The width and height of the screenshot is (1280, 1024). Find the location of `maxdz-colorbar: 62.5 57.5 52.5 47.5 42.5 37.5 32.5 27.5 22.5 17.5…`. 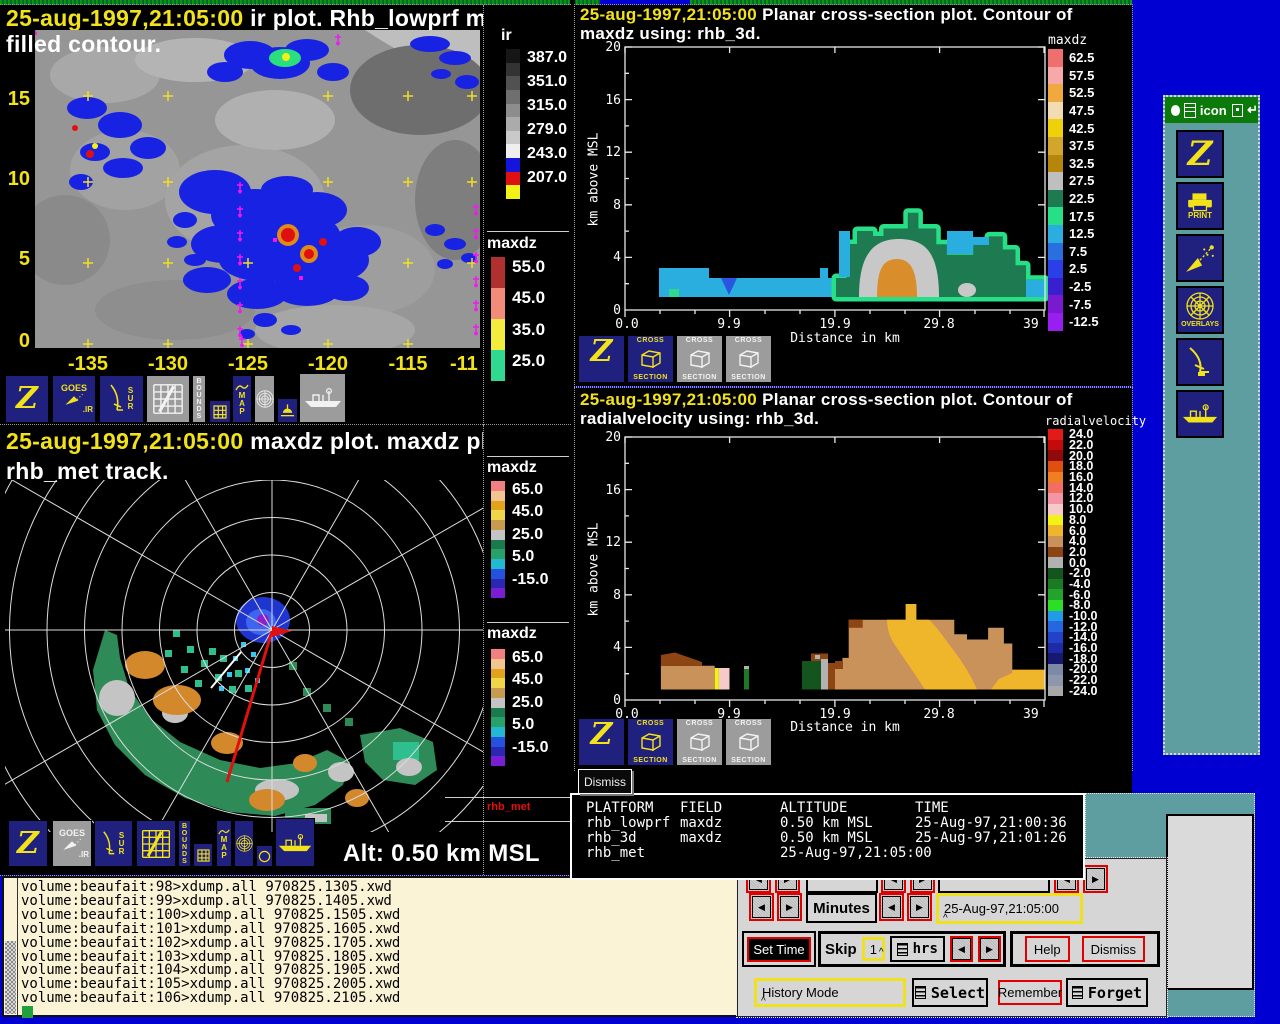

maxdz-colorbar: 62.5 57.5 52.5 47.5 42.5 37.5 32.5 27.5 22.5 17.5… is located at coordinates (1073, 190).